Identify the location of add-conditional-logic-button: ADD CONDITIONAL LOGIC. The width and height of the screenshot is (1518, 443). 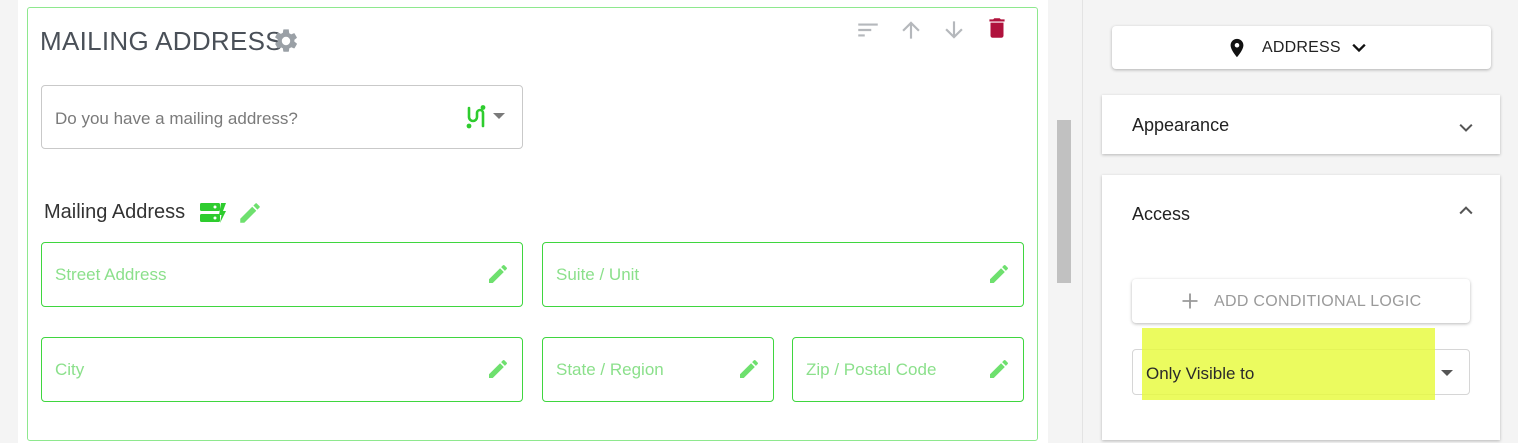
(1301, 301).